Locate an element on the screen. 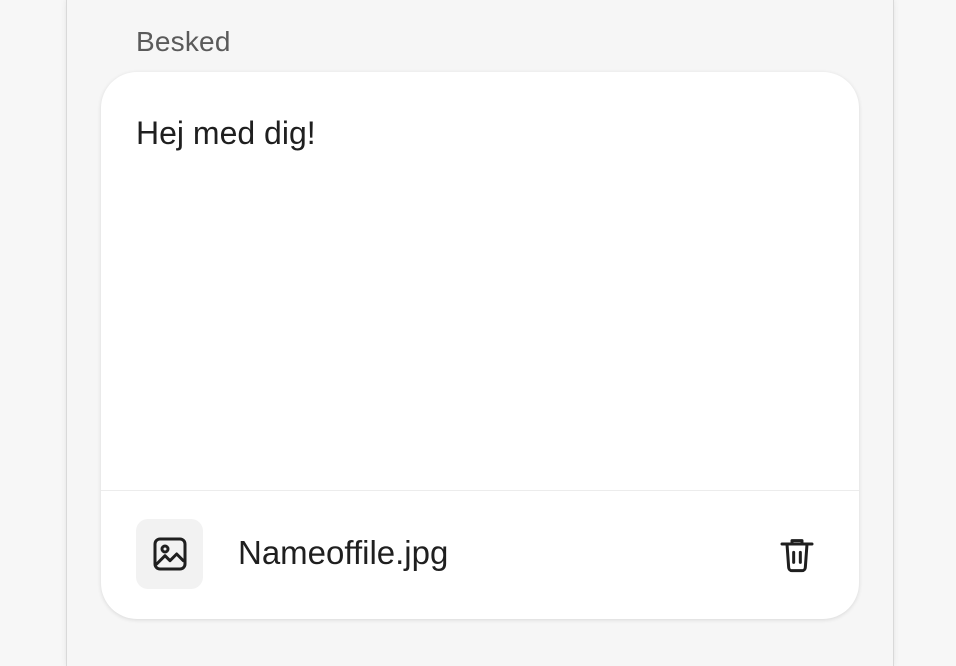 The image size is (956, 666). trash-icon is located at coordinates (797, 556).